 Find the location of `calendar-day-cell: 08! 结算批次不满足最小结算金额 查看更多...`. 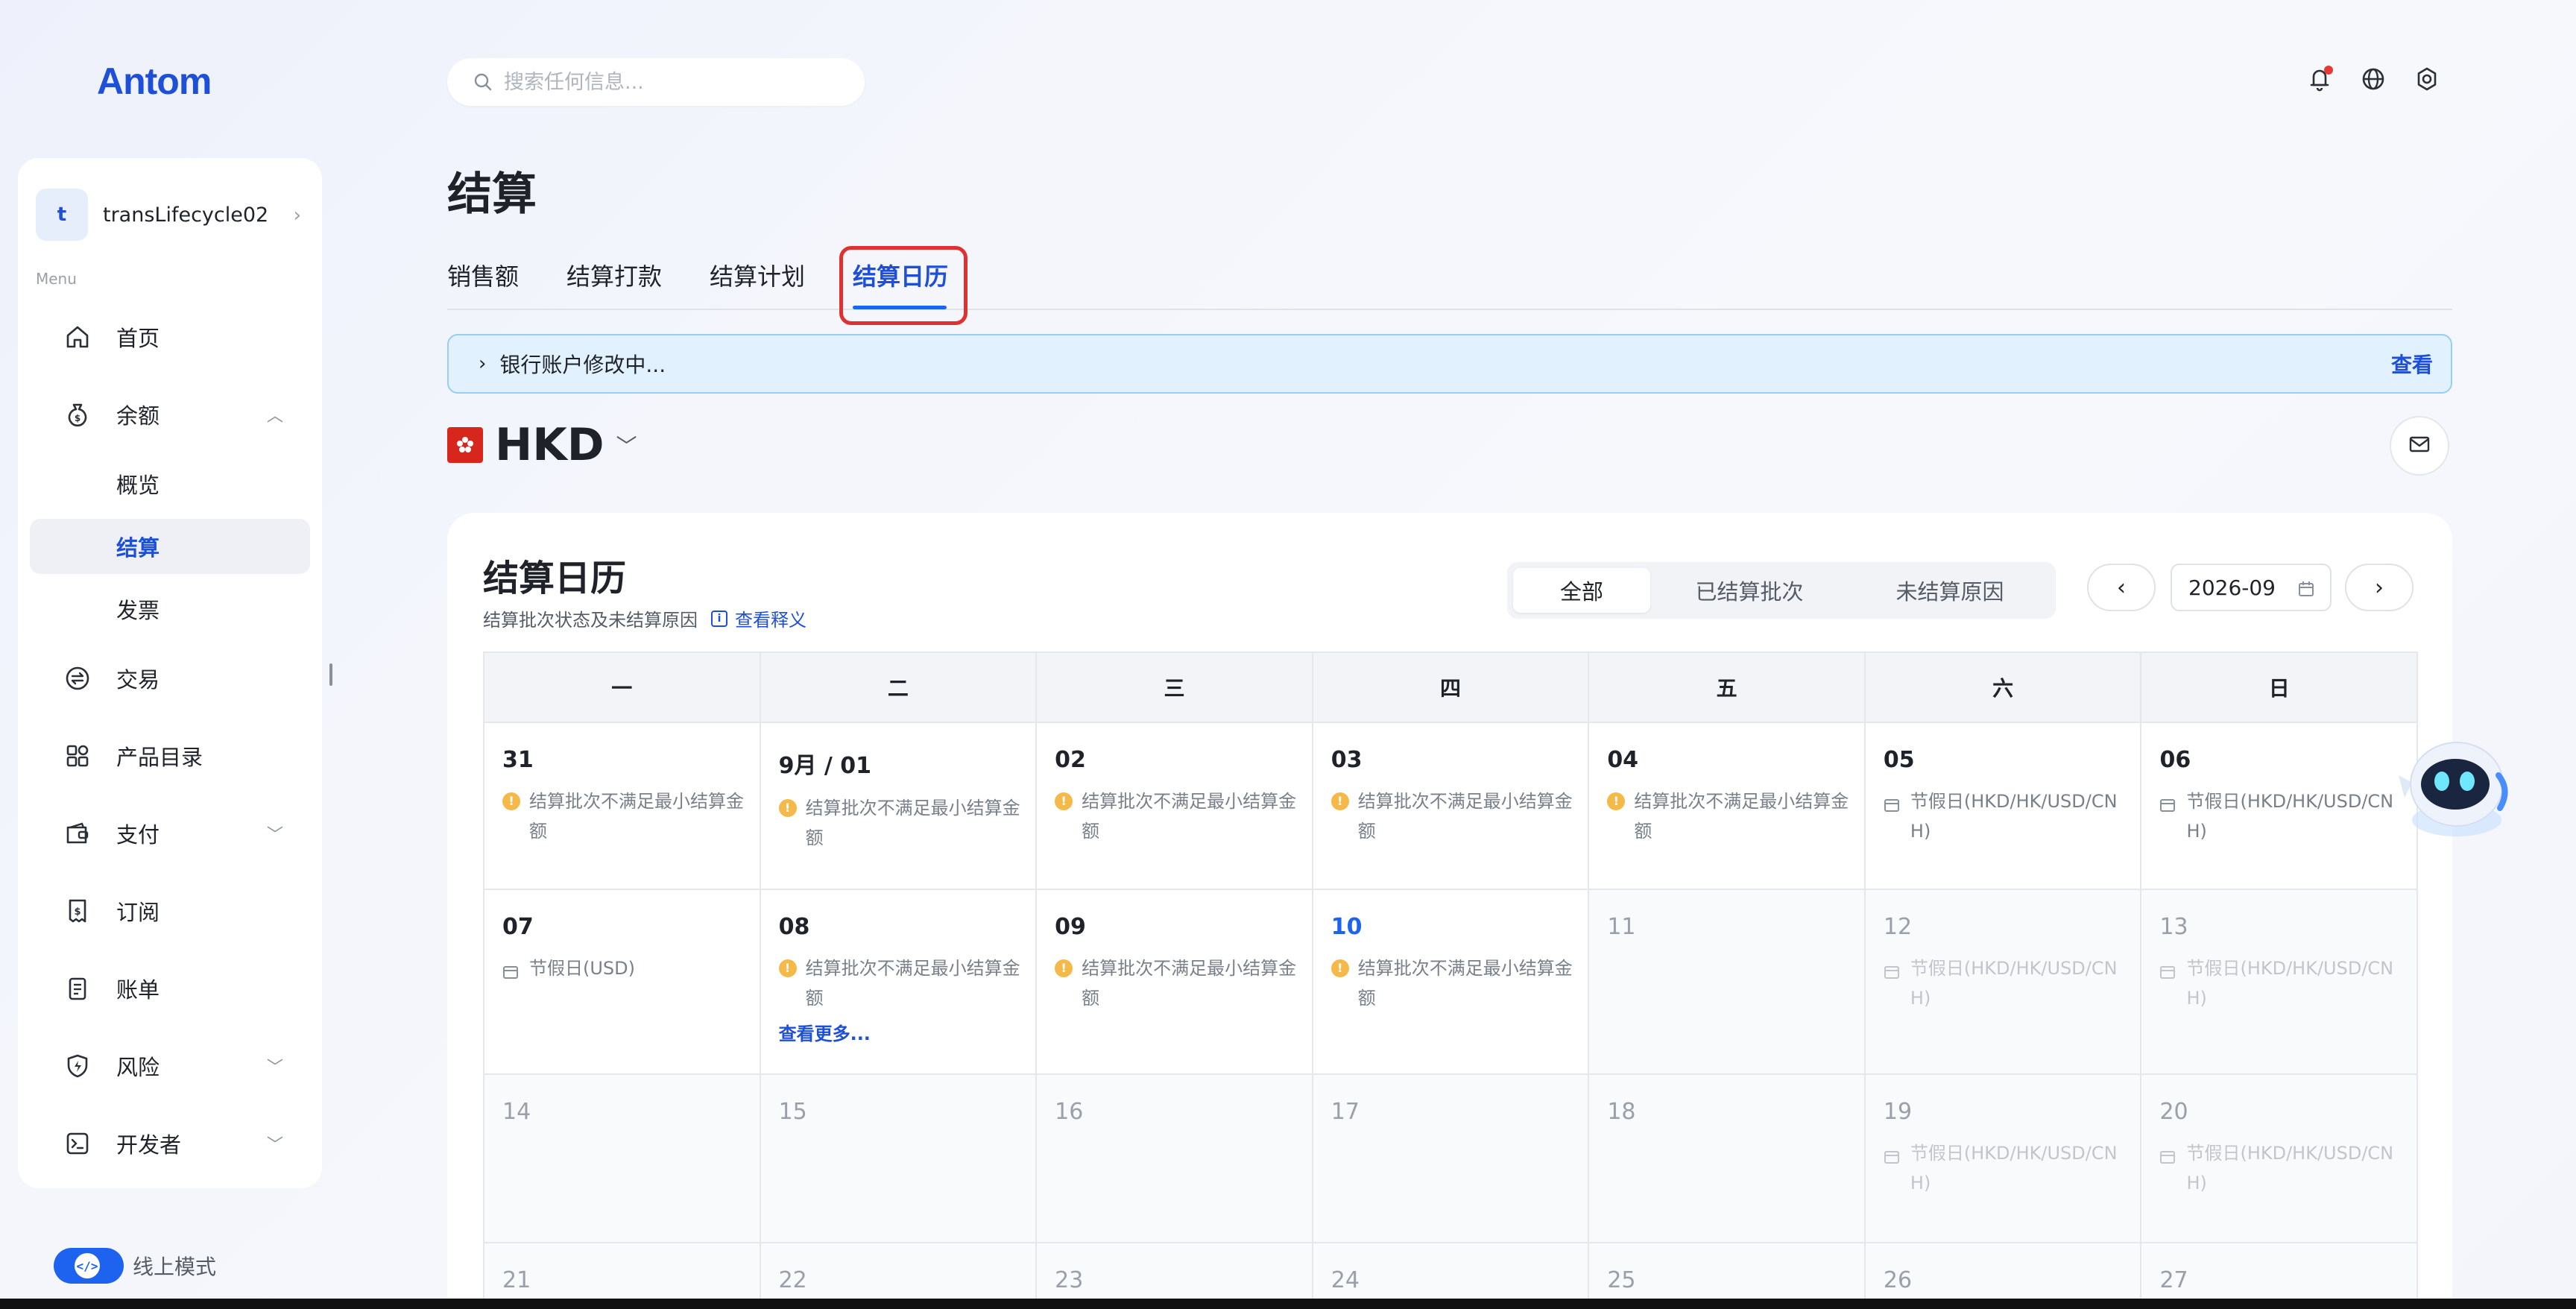

calendar-day-cell: 08! 结算批次不满足最小结算金额 查看更多... is located at coordinates (899, 982).